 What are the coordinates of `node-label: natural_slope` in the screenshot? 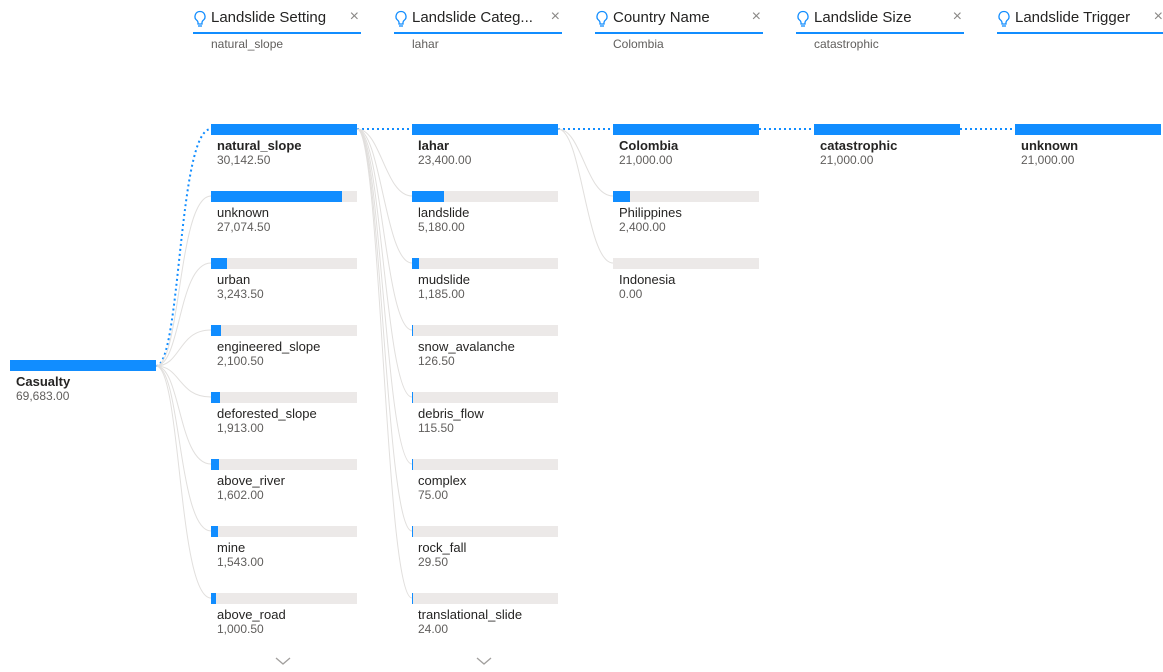 It's located at (259, 145).